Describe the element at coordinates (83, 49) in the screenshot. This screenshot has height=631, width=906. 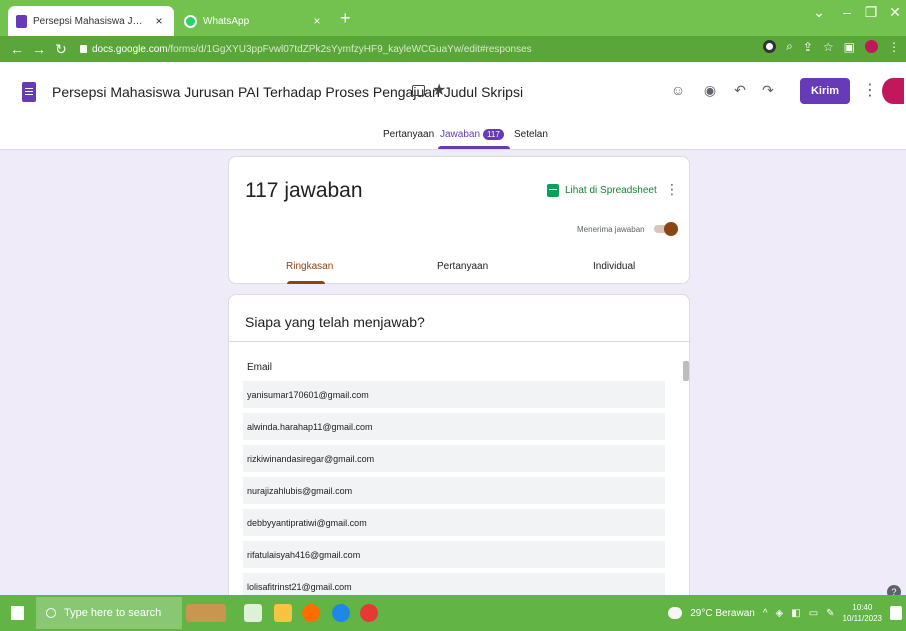
I see `lock-icon` at that location.